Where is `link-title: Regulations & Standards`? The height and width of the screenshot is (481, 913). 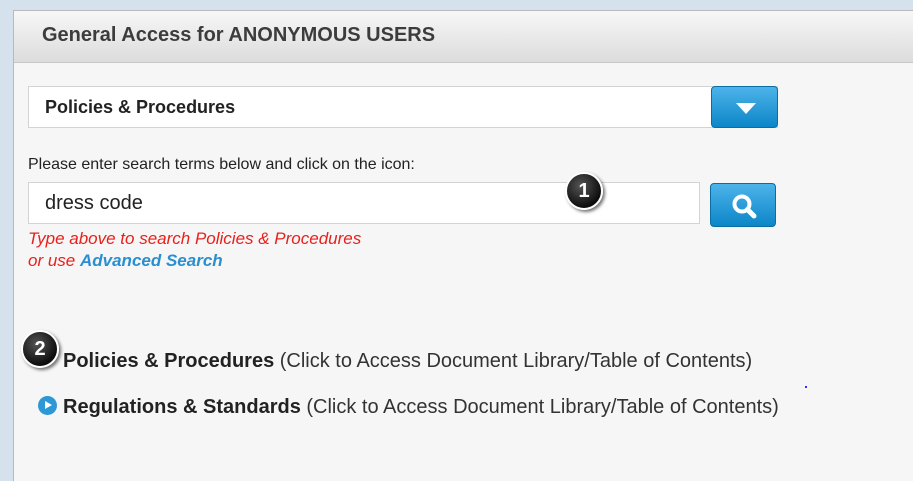
link-title: Regulations & Standards is located at coordinates (182, 407).